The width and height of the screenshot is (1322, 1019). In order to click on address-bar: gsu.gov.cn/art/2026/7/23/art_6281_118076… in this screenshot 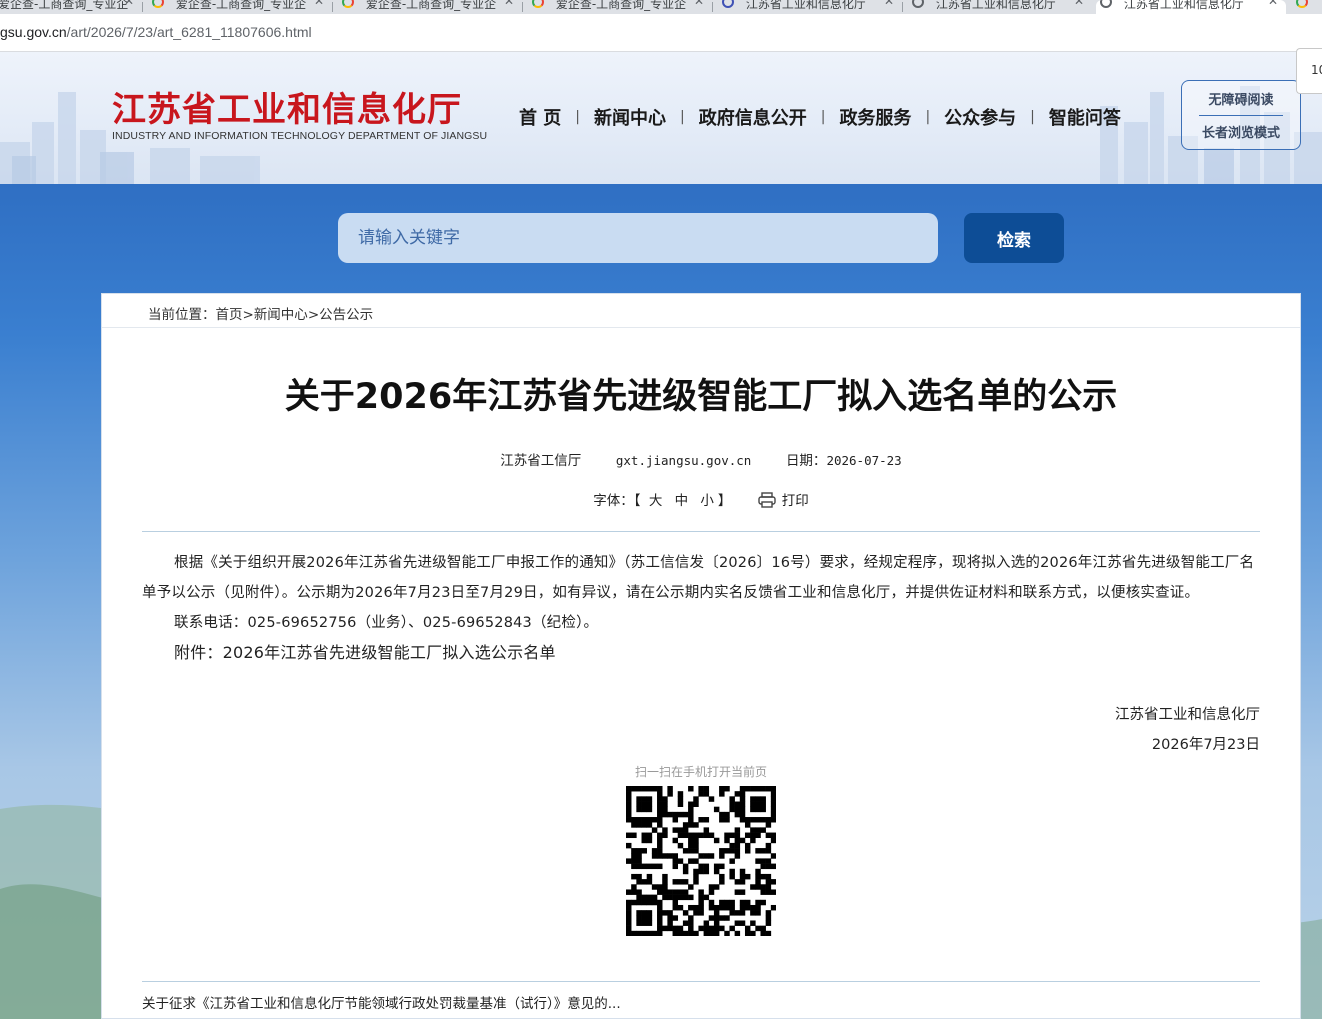, I will do `click(661, 33)`.